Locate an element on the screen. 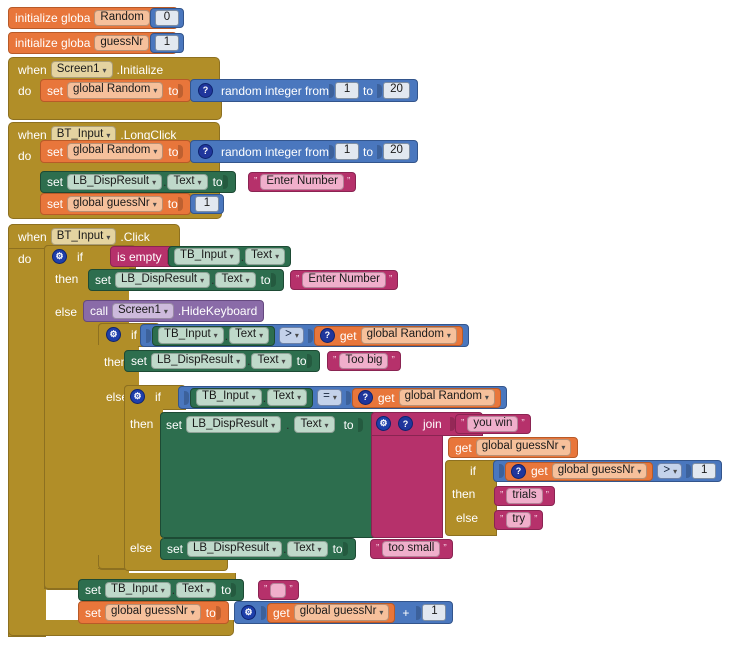 This screenshot has width=739, height=658. variable-dropdown-global-guessnr-2: global guessNr ▾ is located at coordinates (153, 612).